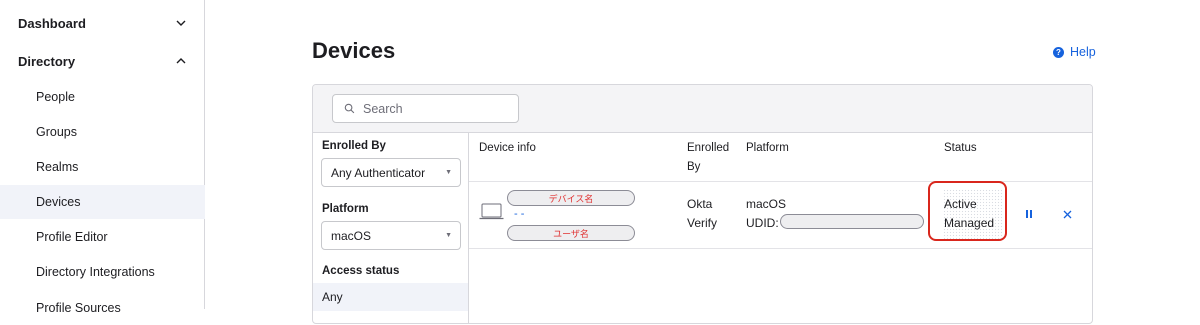 Image resolution: width=1200 pixels, height=325 pixels. What do you see at coordinates (969, 223) in the screenshot?
I see `status-line2: Managed` at bounding box center [969, 223].